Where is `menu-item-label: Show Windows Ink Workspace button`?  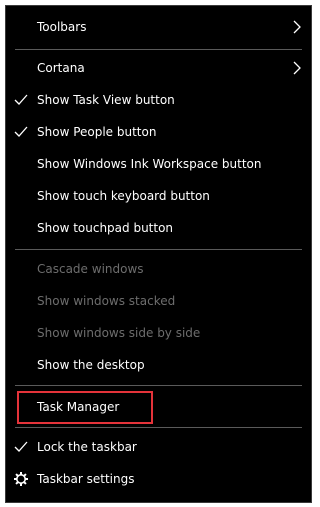 menu-item-label: Show Windows Ink Workspace button is located at coordinates (149, 164).